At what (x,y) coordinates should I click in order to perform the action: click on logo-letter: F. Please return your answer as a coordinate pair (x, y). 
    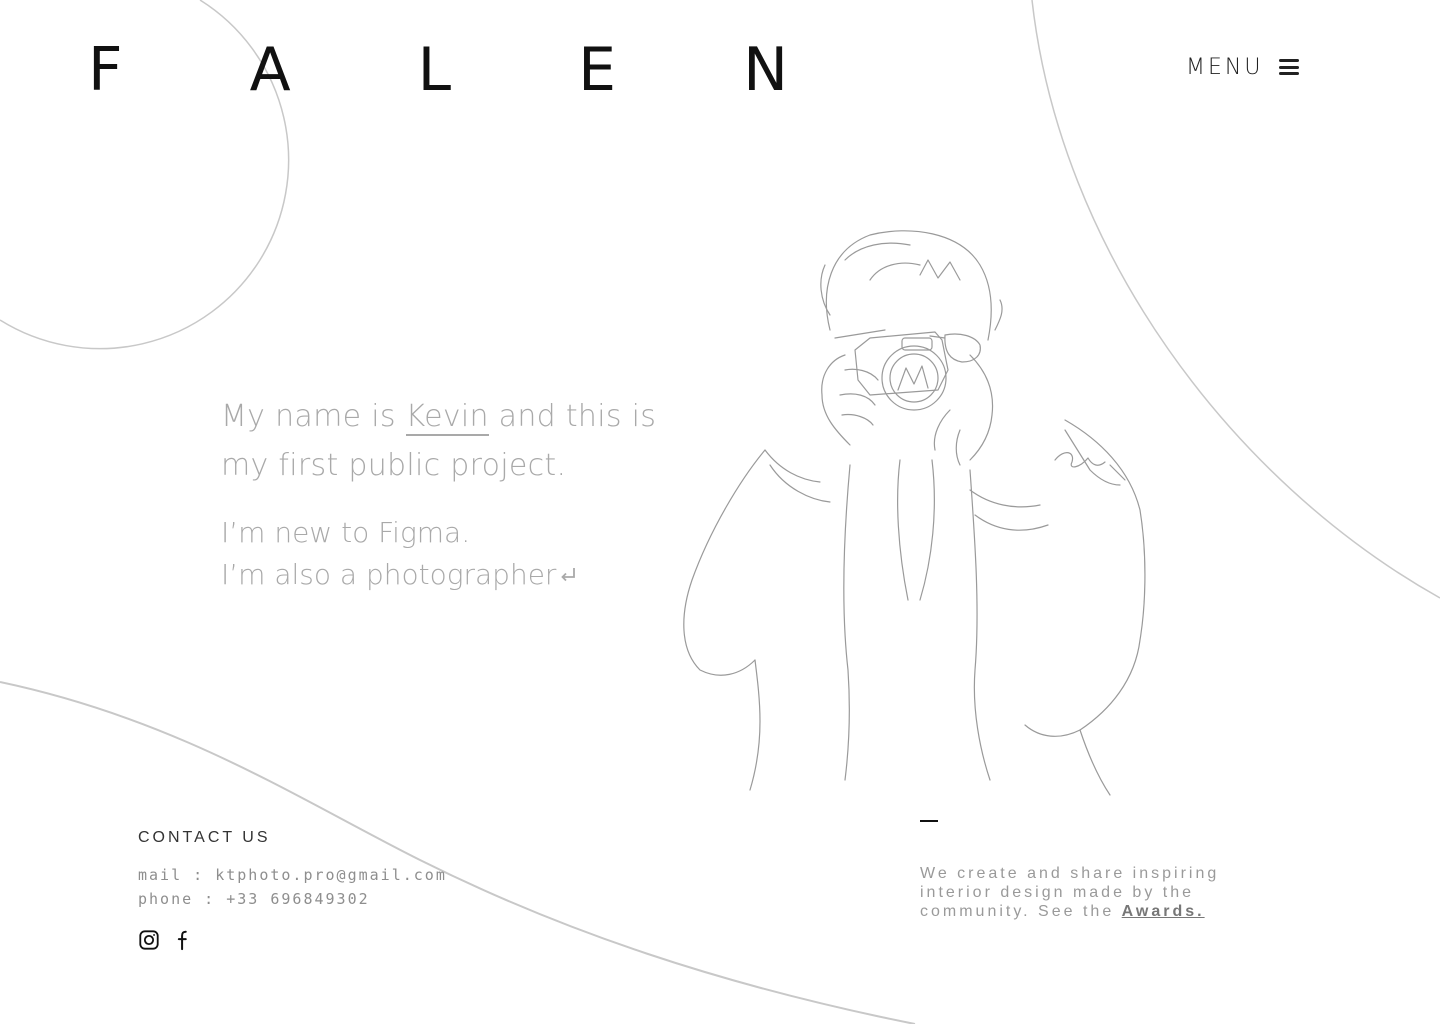
    Looking at the image, I should click on (105, 70).